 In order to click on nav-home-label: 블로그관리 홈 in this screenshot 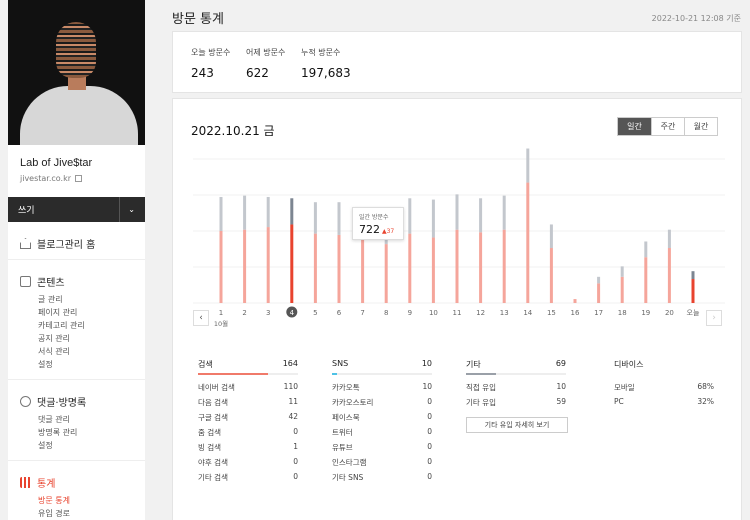, I will do `click(66, 243)`.